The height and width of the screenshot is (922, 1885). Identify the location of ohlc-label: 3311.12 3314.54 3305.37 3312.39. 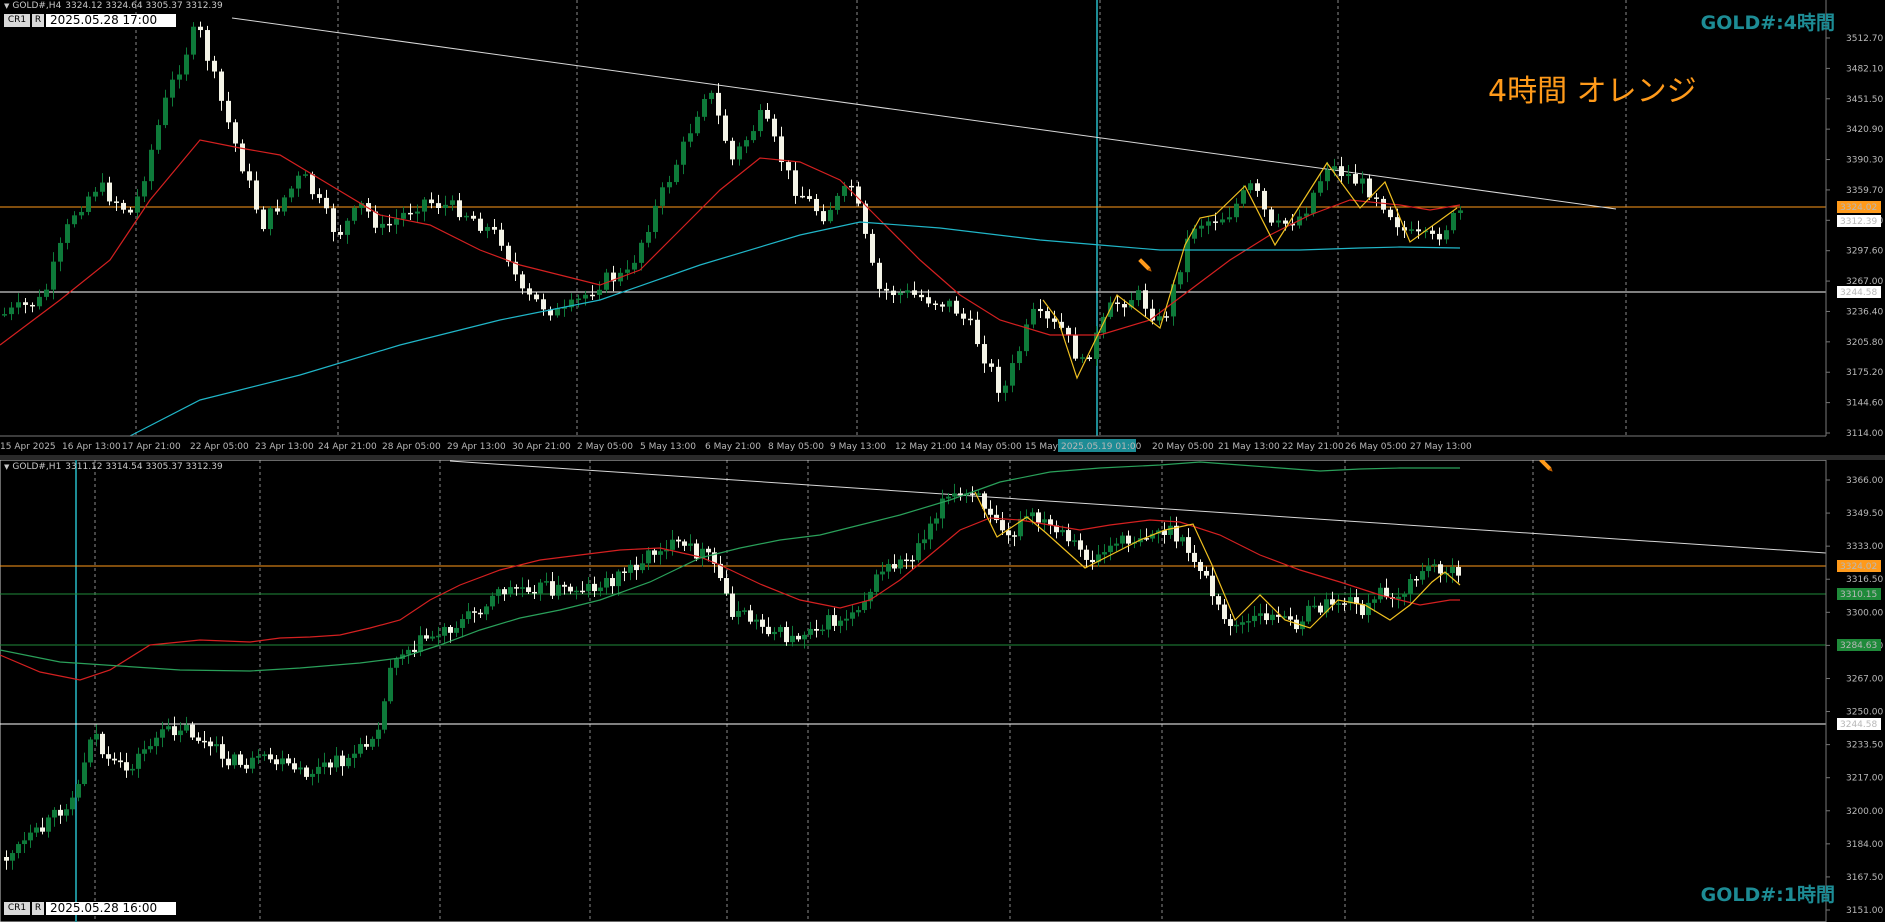
(144, 467).